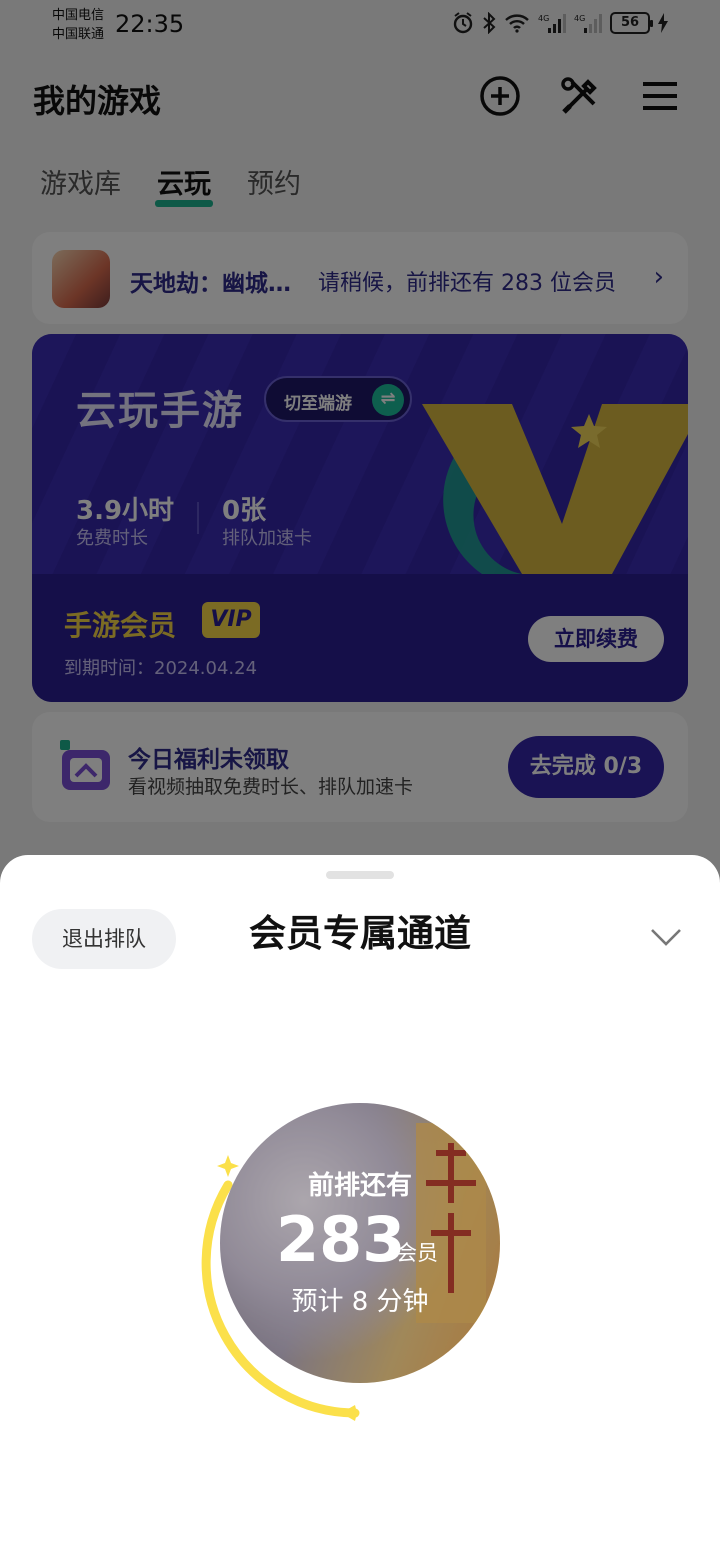  I want to click on queue-unit: 会员, so click(417, 1253).